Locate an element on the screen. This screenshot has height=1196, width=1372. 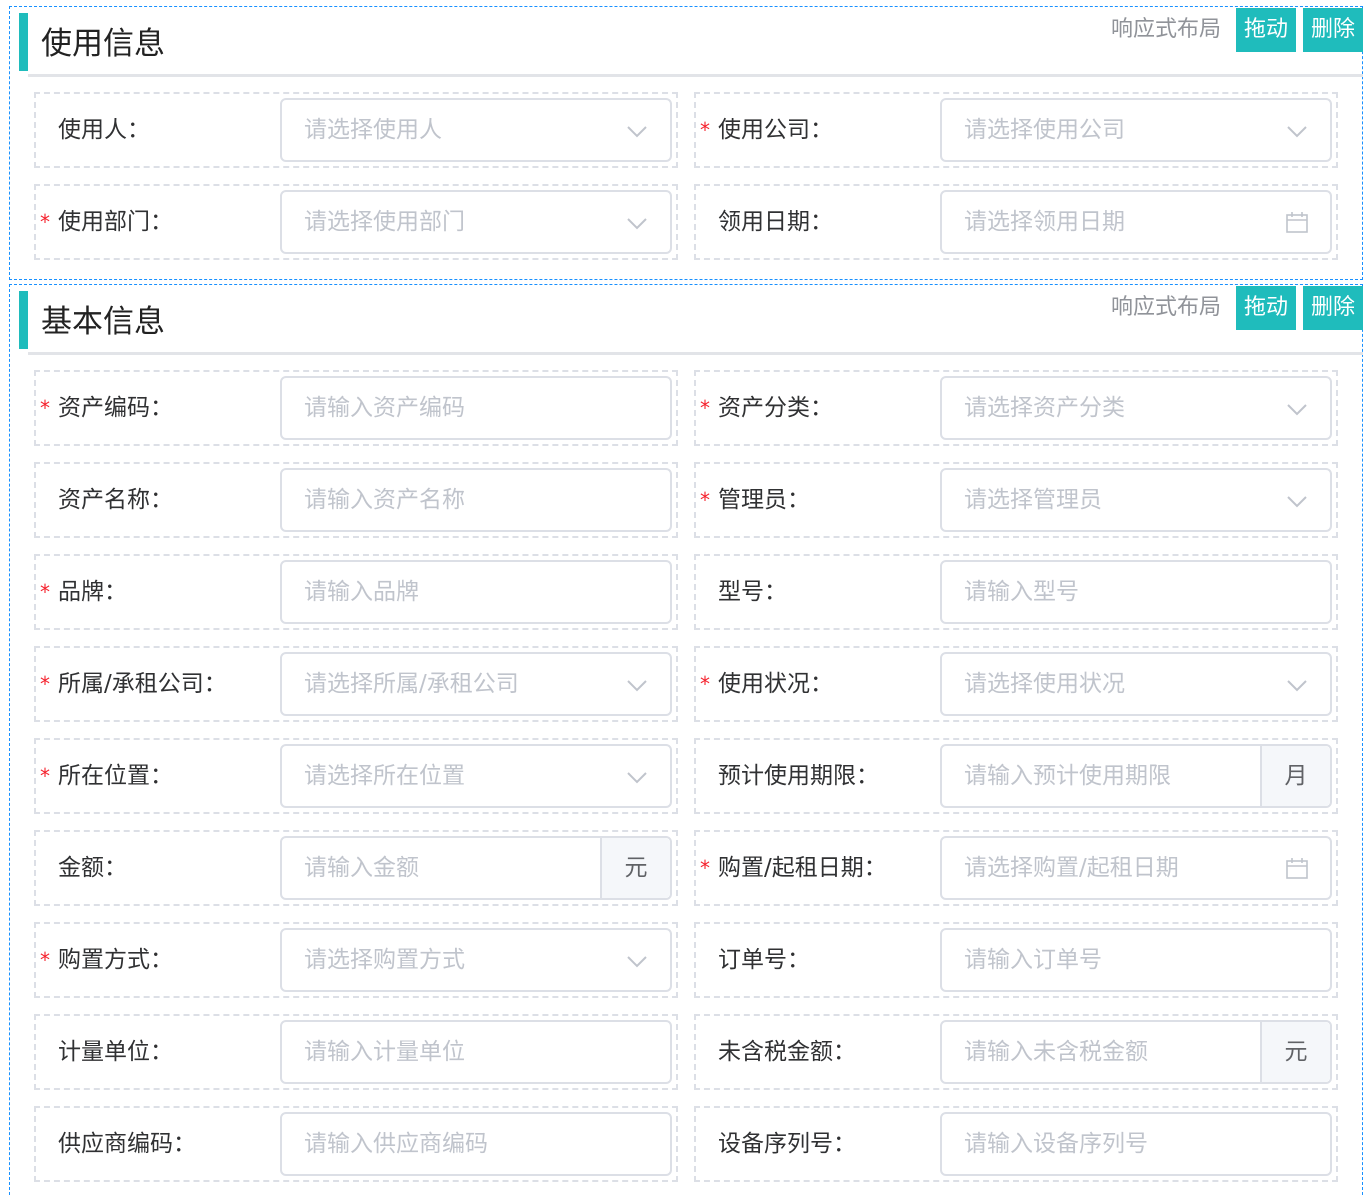
form-item: * 购置方式： 请选择购置方式 is located at coordinates (356, 960).